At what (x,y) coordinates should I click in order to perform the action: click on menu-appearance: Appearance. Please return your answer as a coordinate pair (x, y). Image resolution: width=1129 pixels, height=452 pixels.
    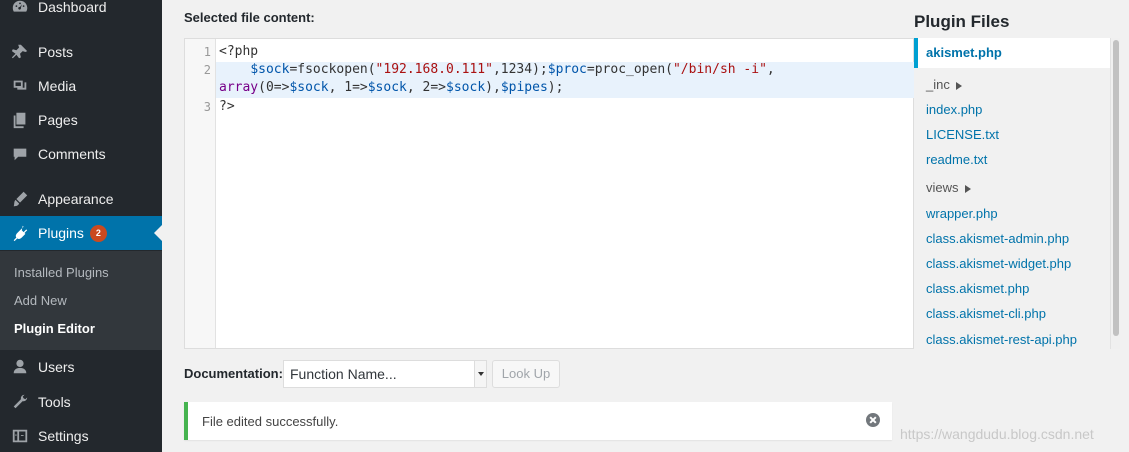
    Looking at the image, I should click on (81, 199).